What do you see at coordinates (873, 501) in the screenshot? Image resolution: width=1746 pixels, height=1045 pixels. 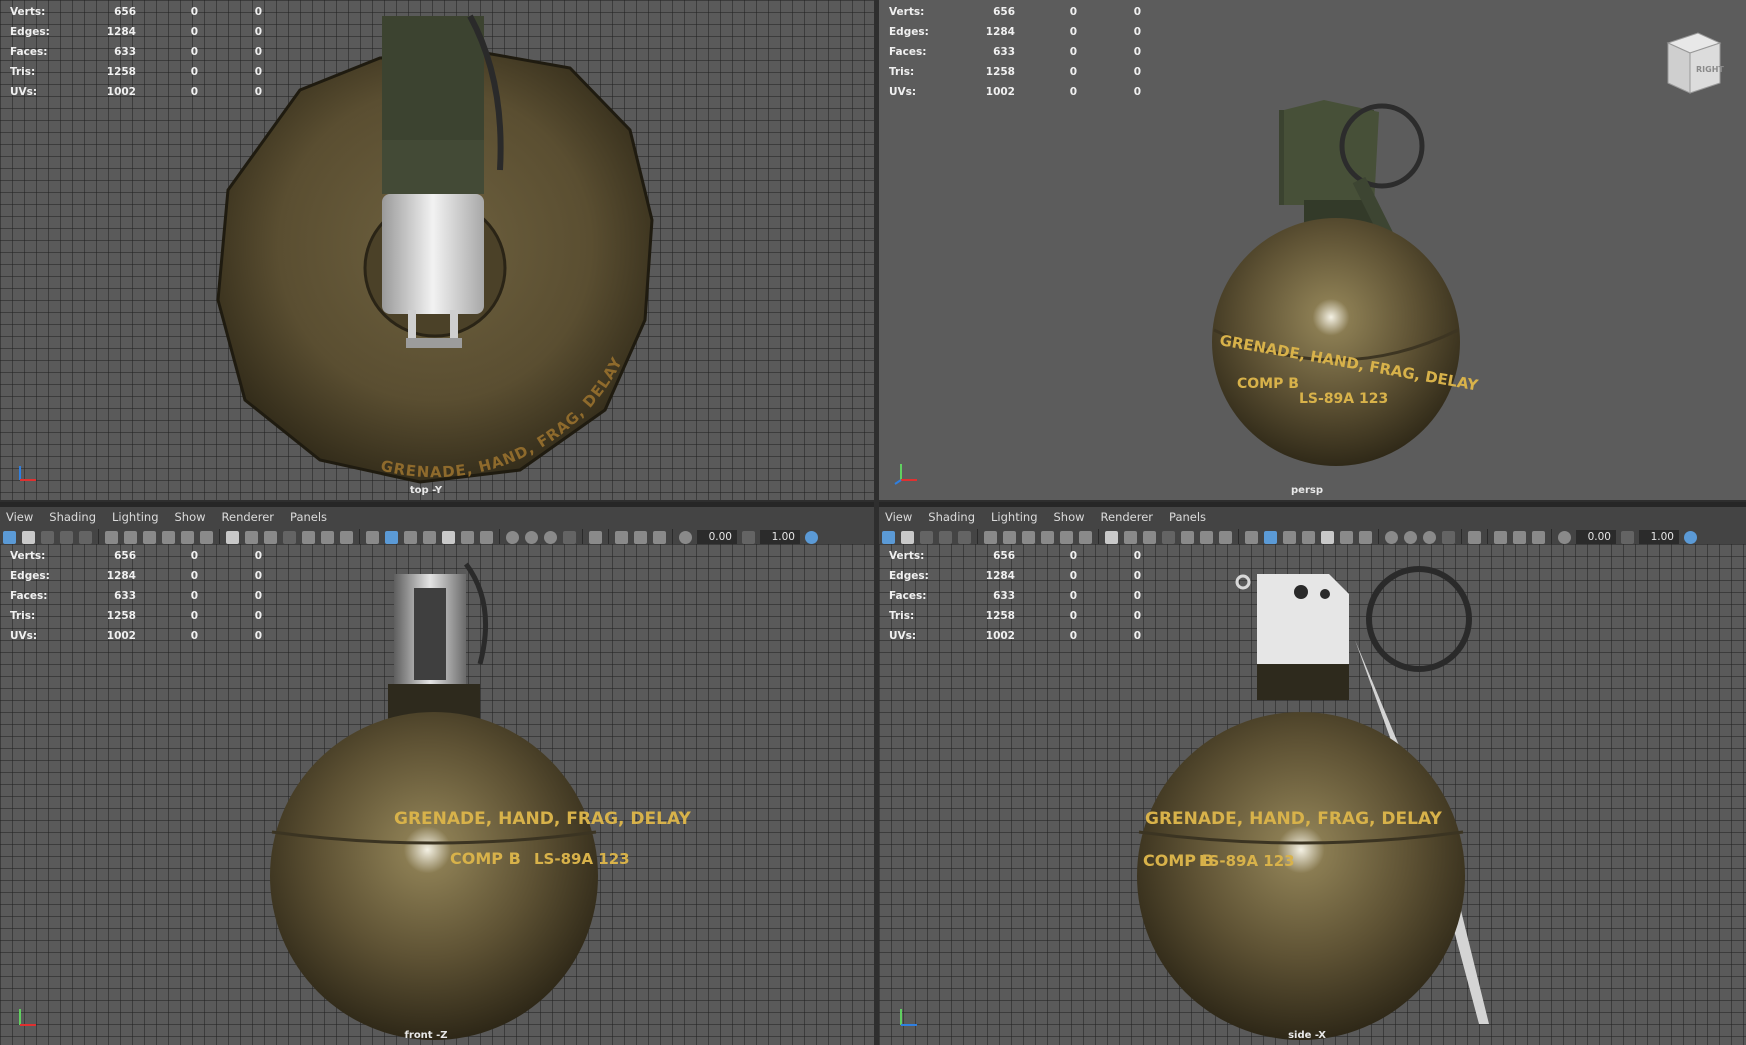 I see `viewport-divider-horizontal` at bounding box center [873, 501].